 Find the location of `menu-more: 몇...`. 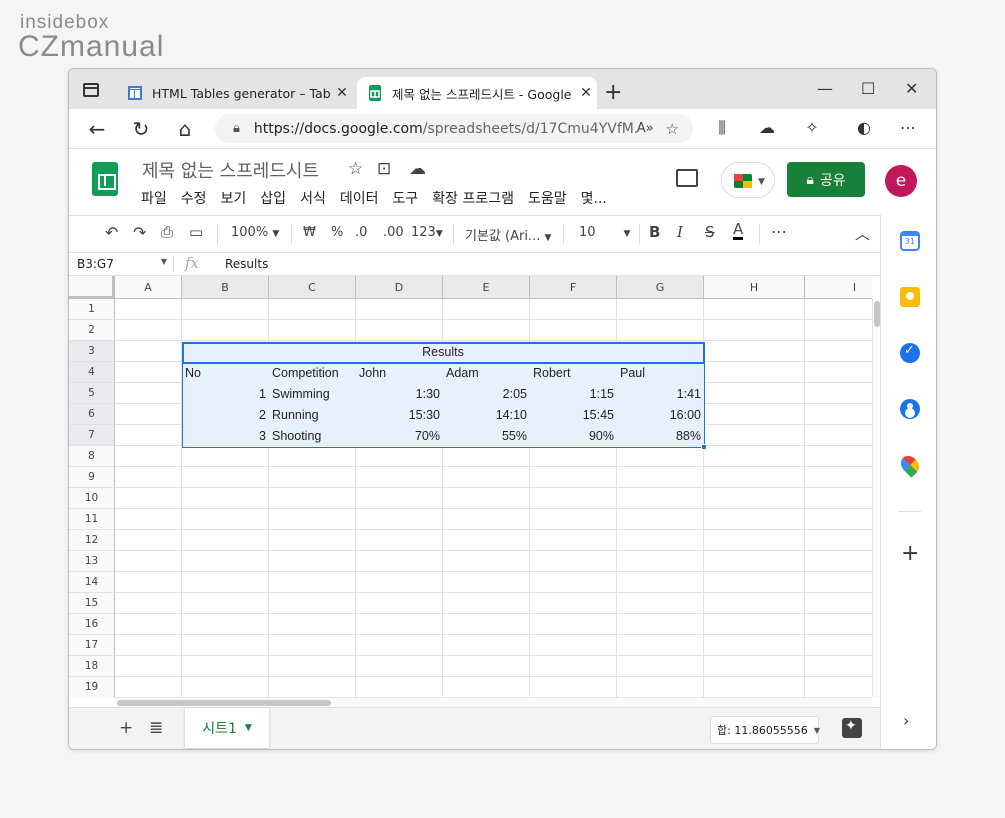

menu-more: 몇... is located at coordinates (594, 198).